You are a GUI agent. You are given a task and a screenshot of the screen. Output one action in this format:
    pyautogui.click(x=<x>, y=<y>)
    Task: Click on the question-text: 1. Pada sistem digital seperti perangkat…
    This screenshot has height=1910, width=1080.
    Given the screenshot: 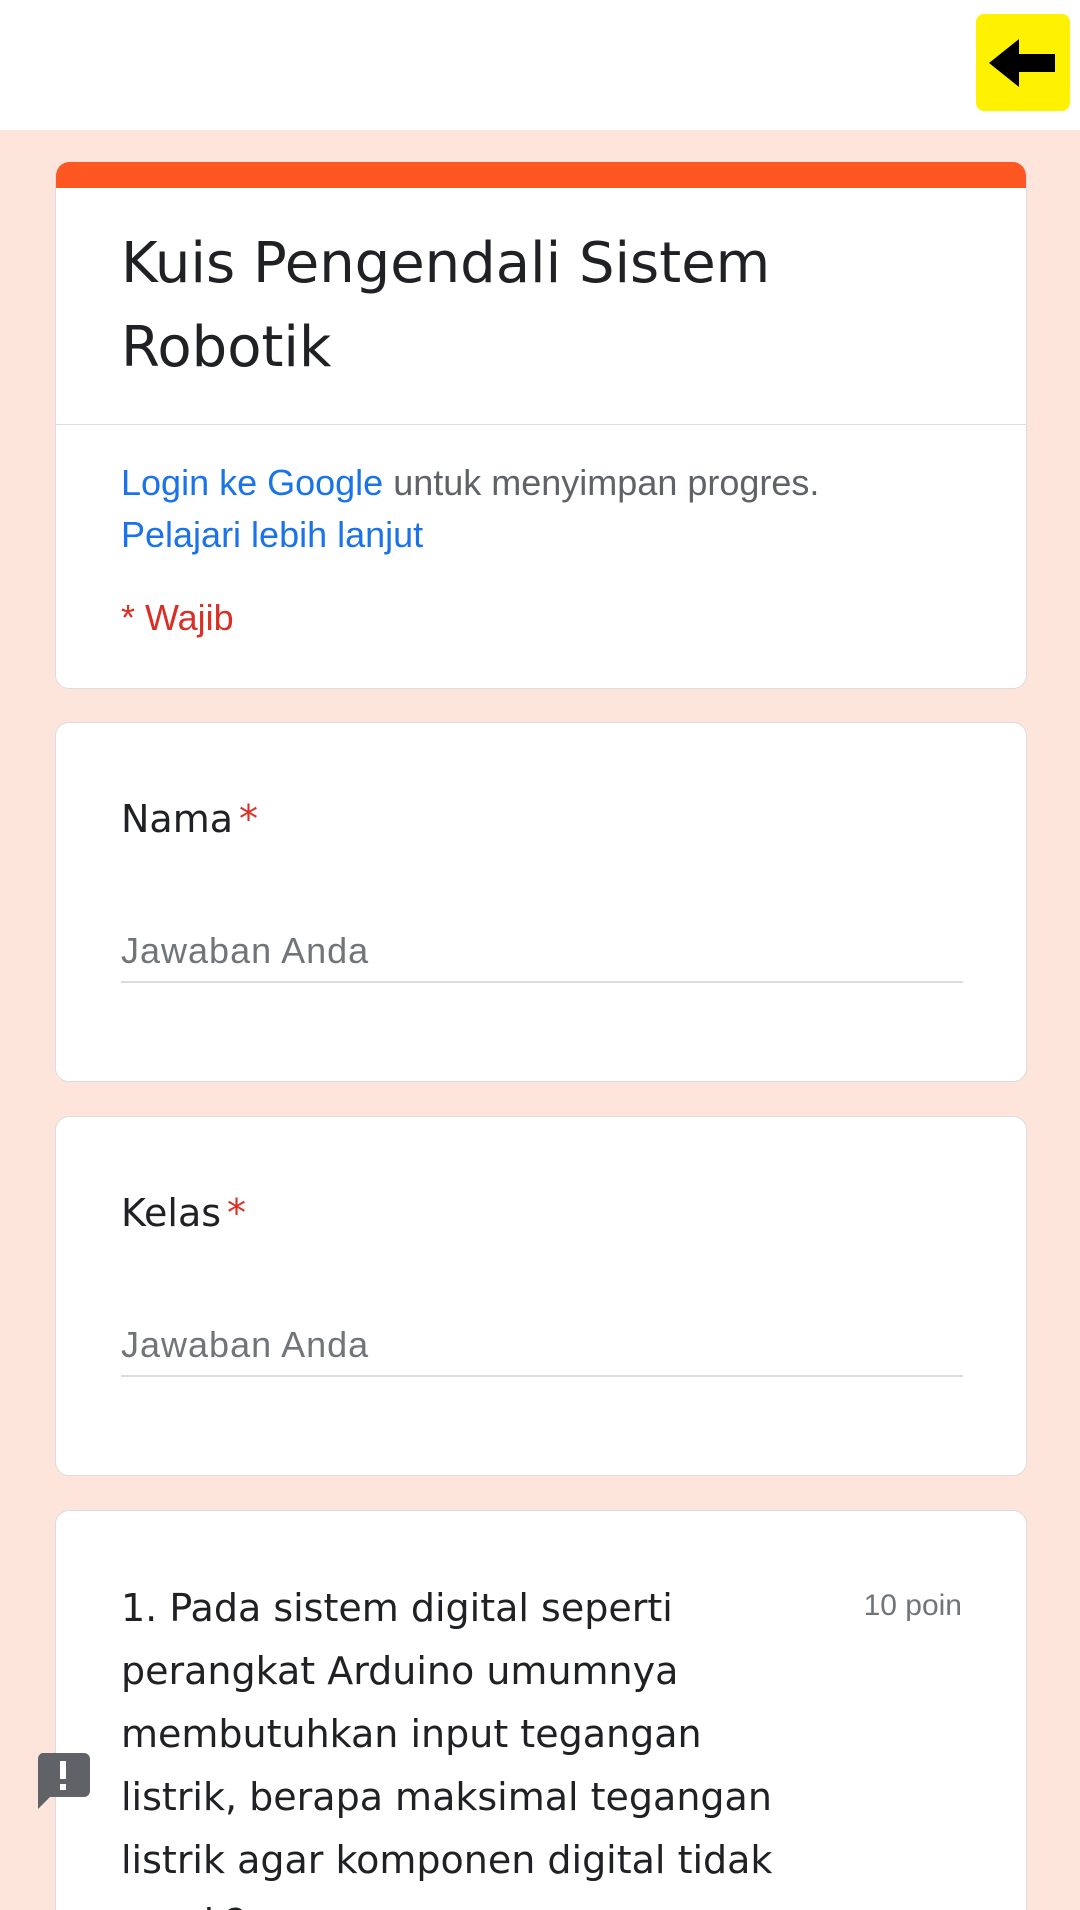 What is the action you would take?
    pyautogui.click(x=447, y=1748)
    